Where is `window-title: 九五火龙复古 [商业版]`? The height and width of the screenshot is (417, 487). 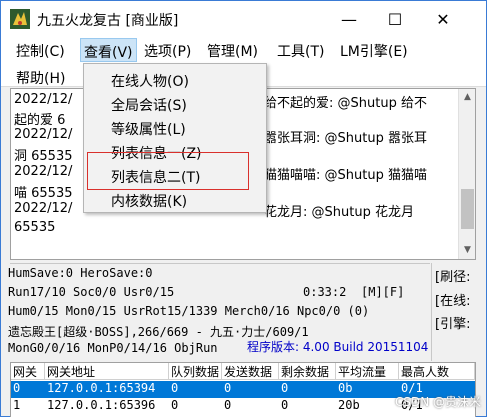
window-title: 九五火龙复古 [商业版] is located at coordinates (108, 21).